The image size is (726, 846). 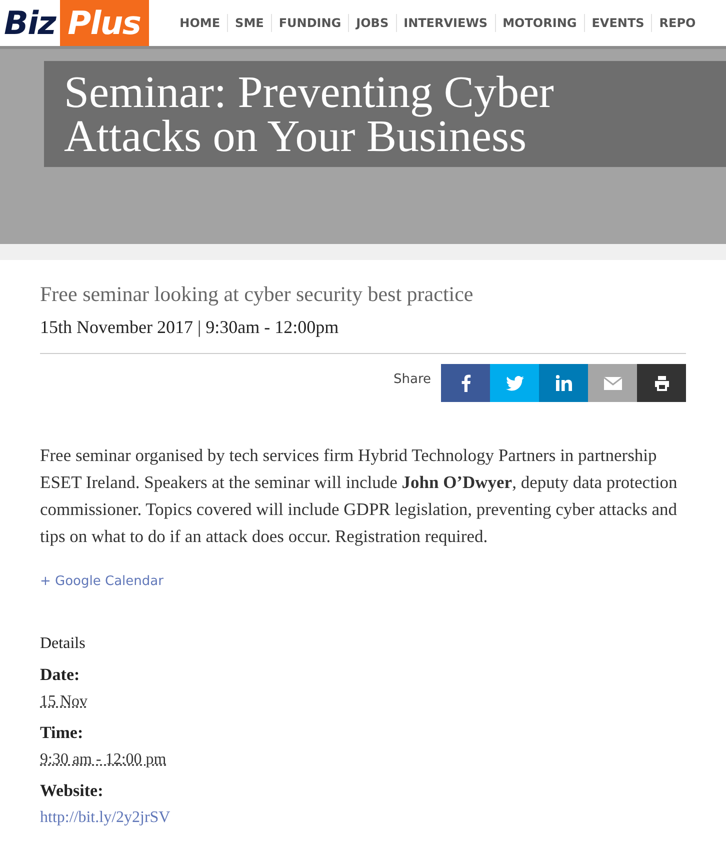 I want to click on nav-link: HOME, so click(x=200, y=23).